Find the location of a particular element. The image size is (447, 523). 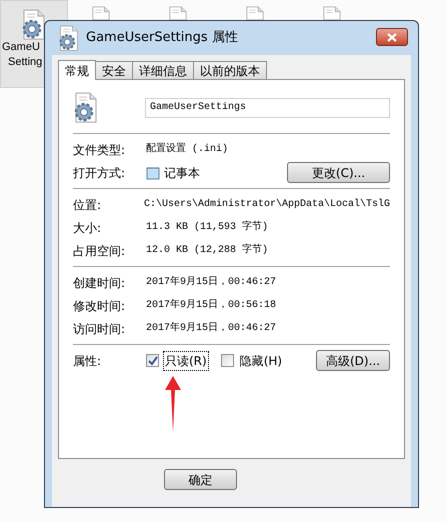

check-icon is located at coordinates (153, 361).